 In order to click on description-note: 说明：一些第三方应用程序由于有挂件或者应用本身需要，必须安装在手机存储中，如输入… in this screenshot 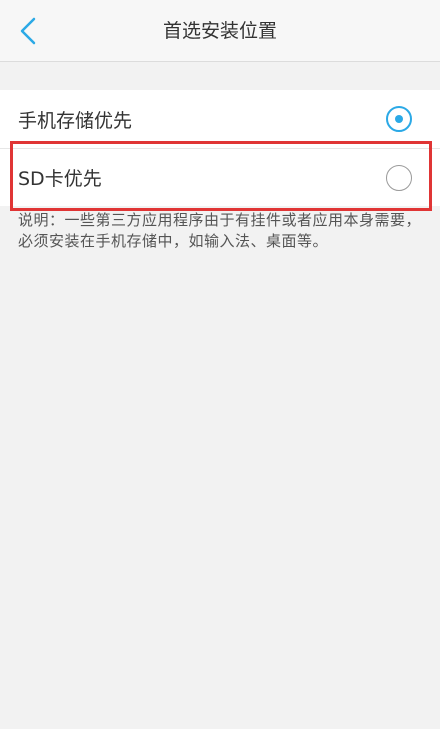, I will do `click(220, 230)`.